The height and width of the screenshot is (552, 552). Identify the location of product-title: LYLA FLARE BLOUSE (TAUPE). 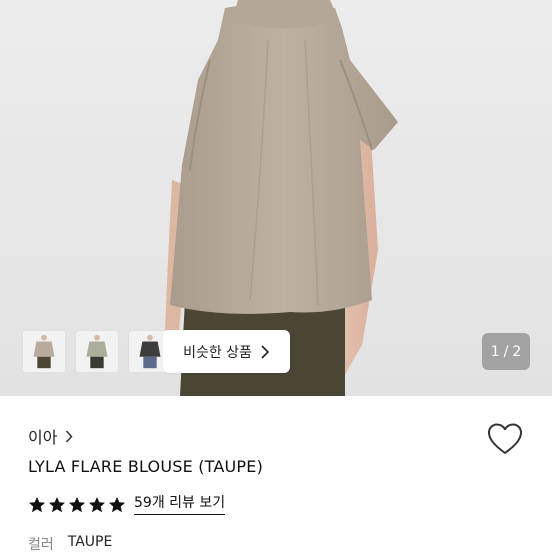
(146, 466).